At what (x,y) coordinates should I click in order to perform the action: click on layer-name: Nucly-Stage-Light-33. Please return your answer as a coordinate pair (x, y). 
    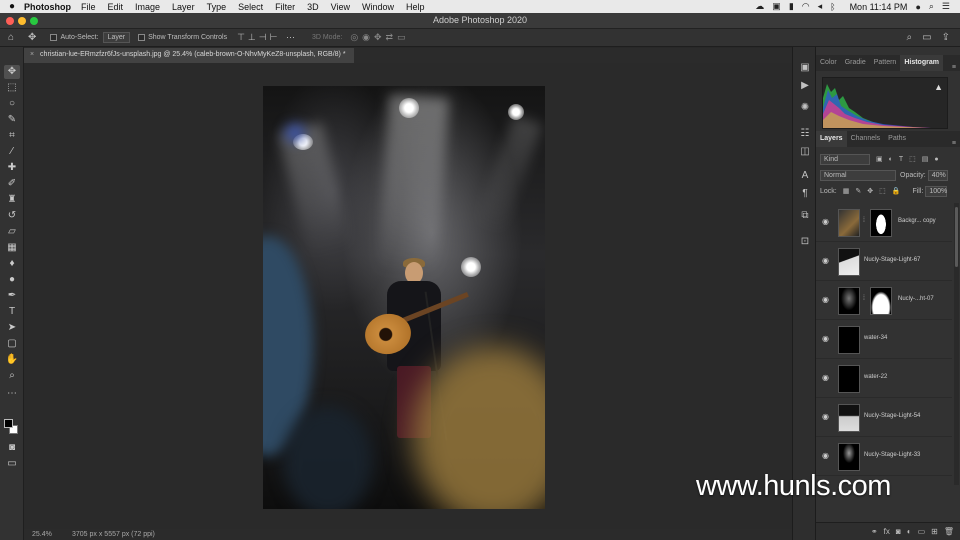
    Looking at the image, I should click on (892, 455).